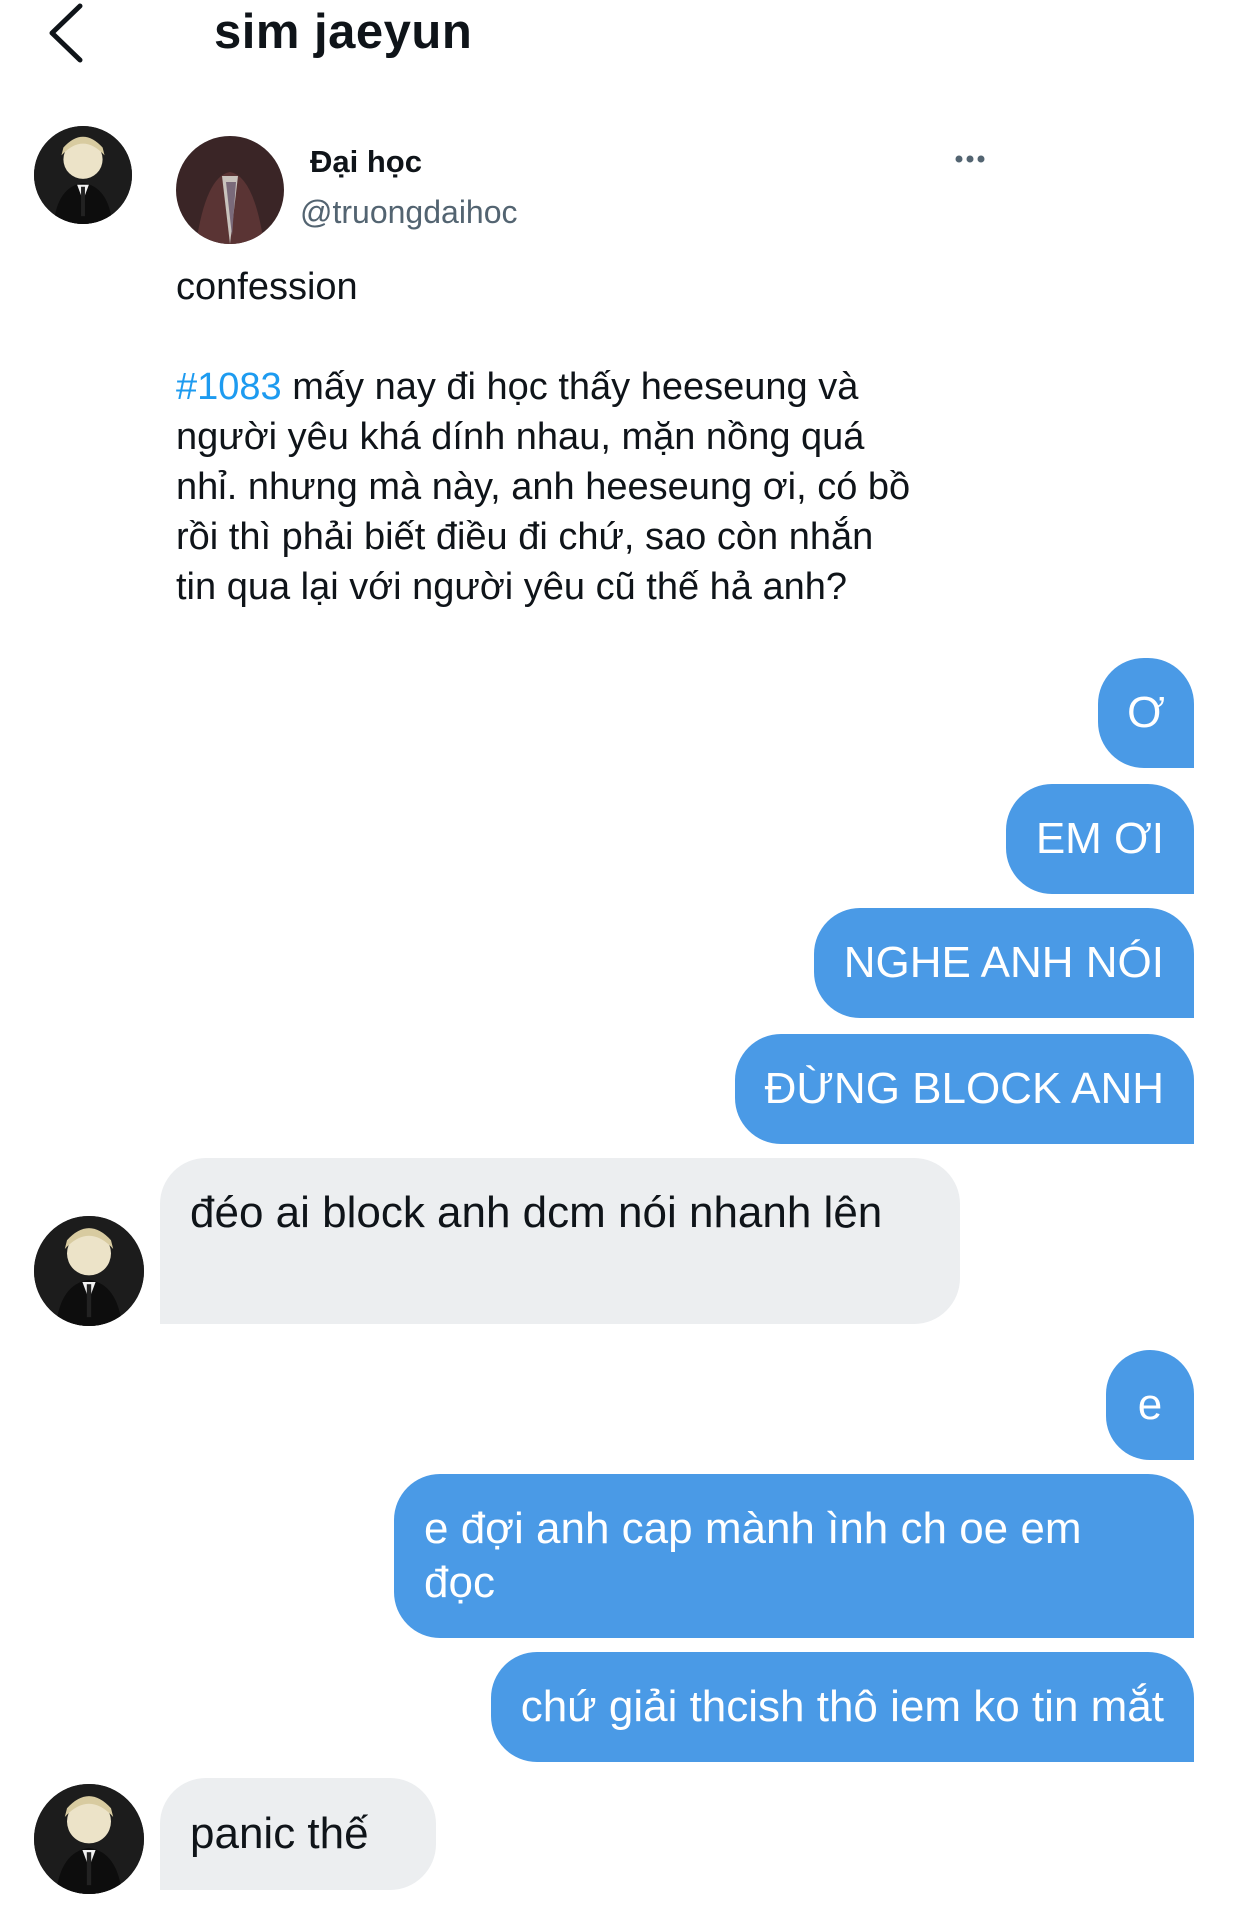  I want to click on more-dots-icon, so click(970, 159).